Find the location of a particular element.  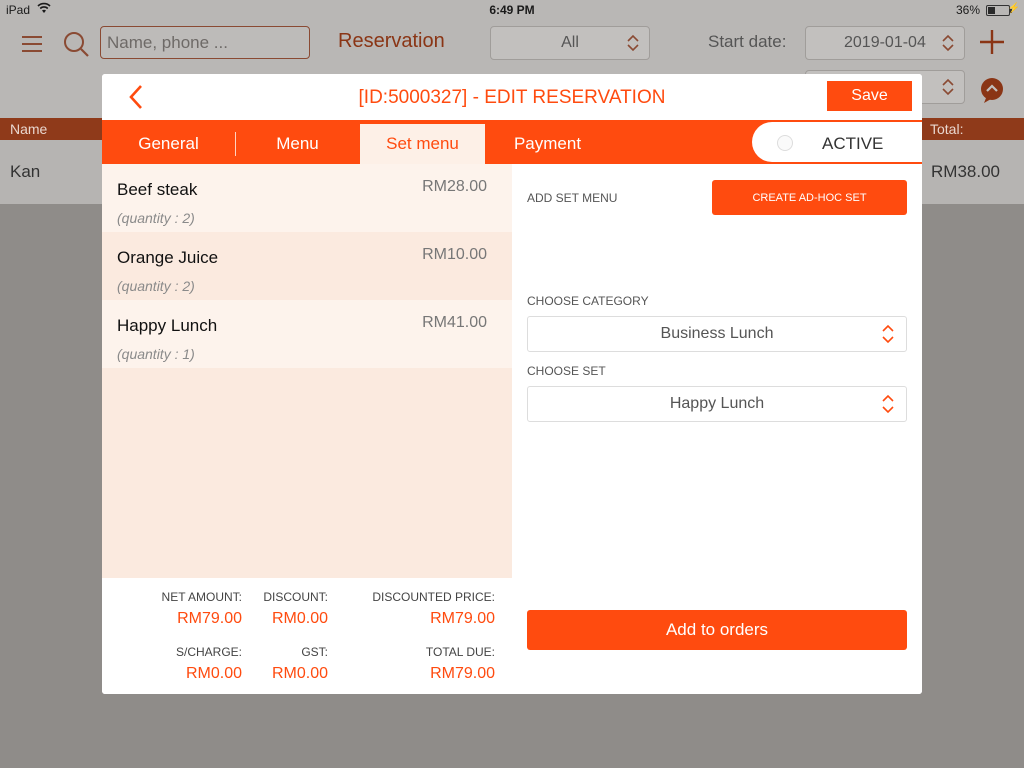

tab-set-menu: Set menu is located at coordinates (422, 144).